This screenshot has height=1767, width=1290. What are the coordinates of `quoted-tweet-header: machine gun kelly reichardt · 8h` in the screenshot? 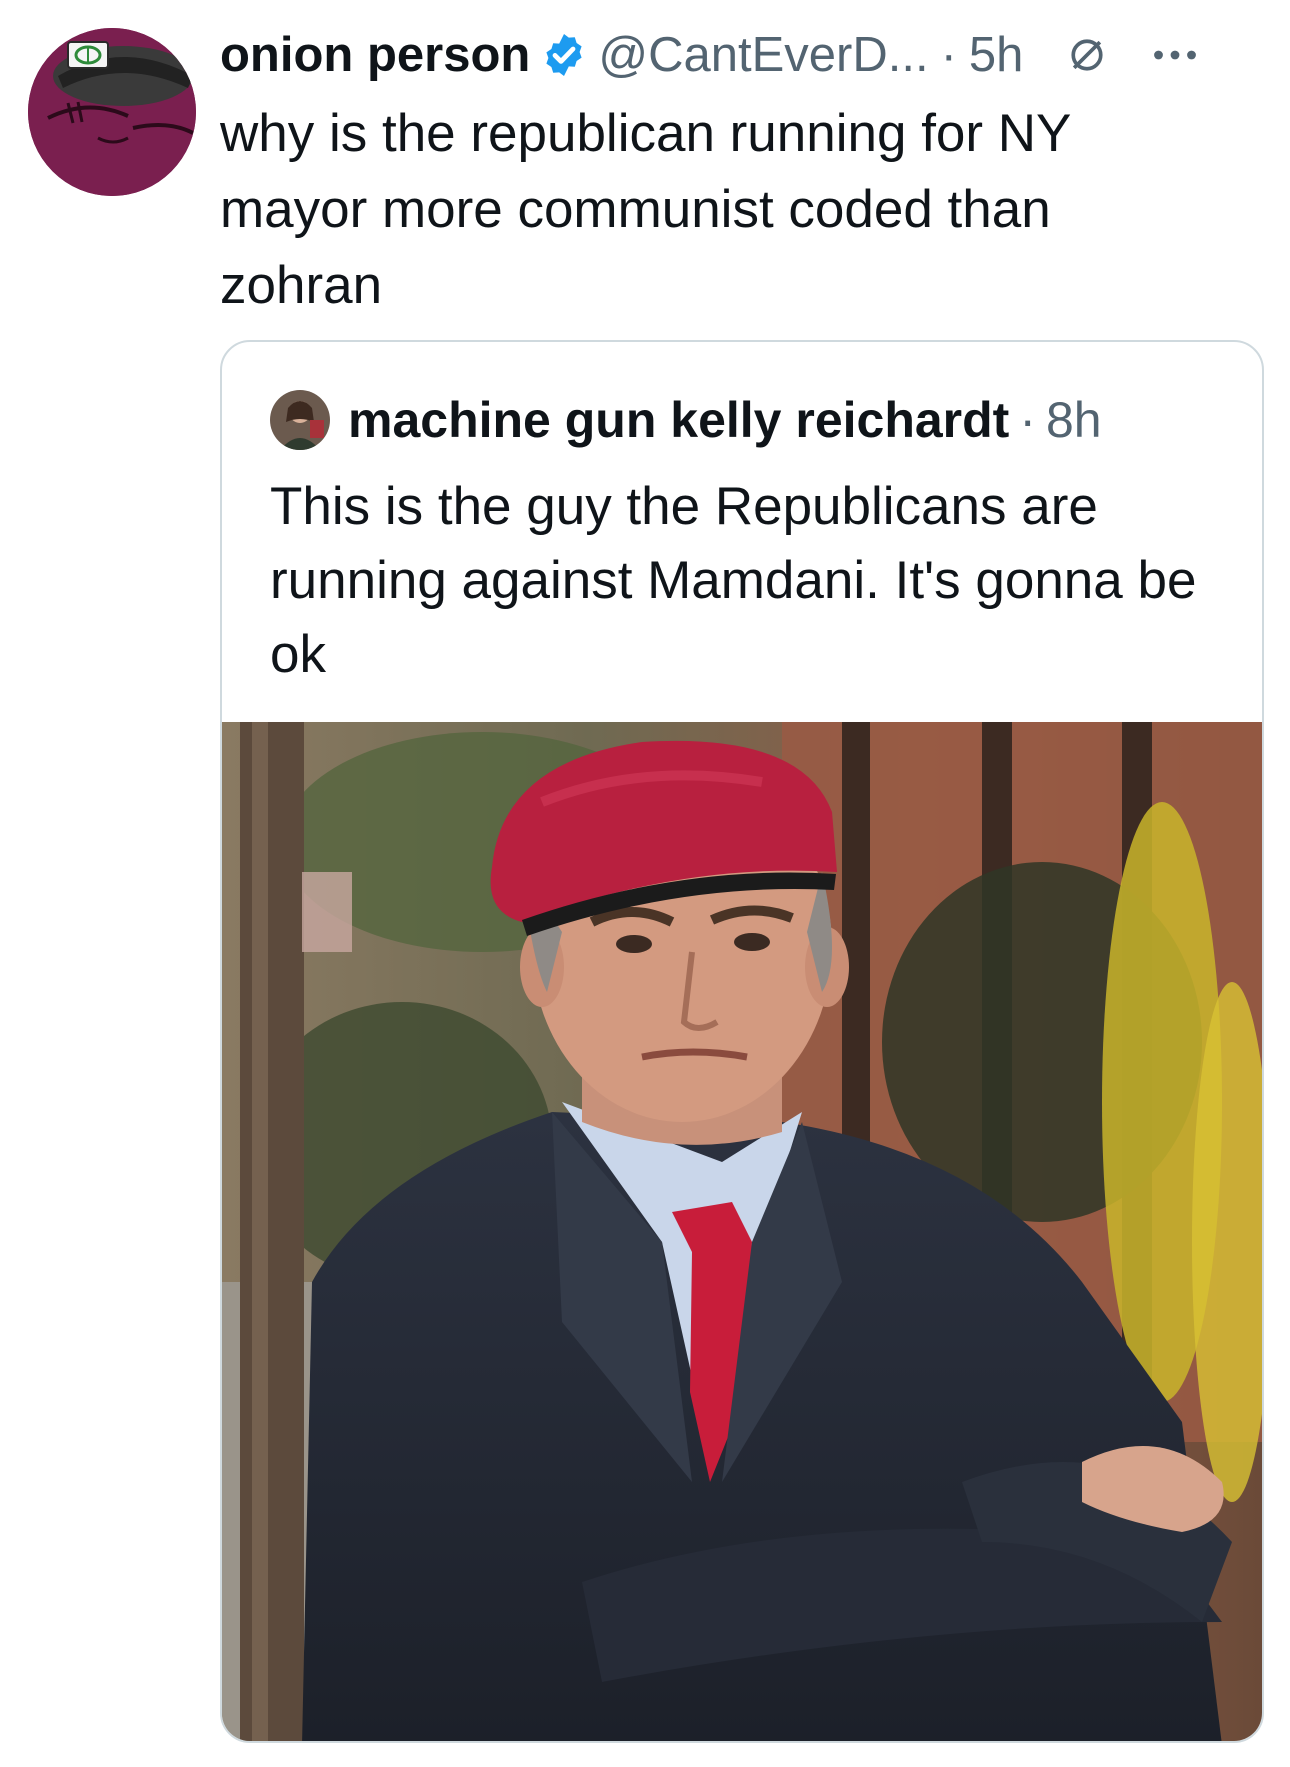 It's located at (686, 420).